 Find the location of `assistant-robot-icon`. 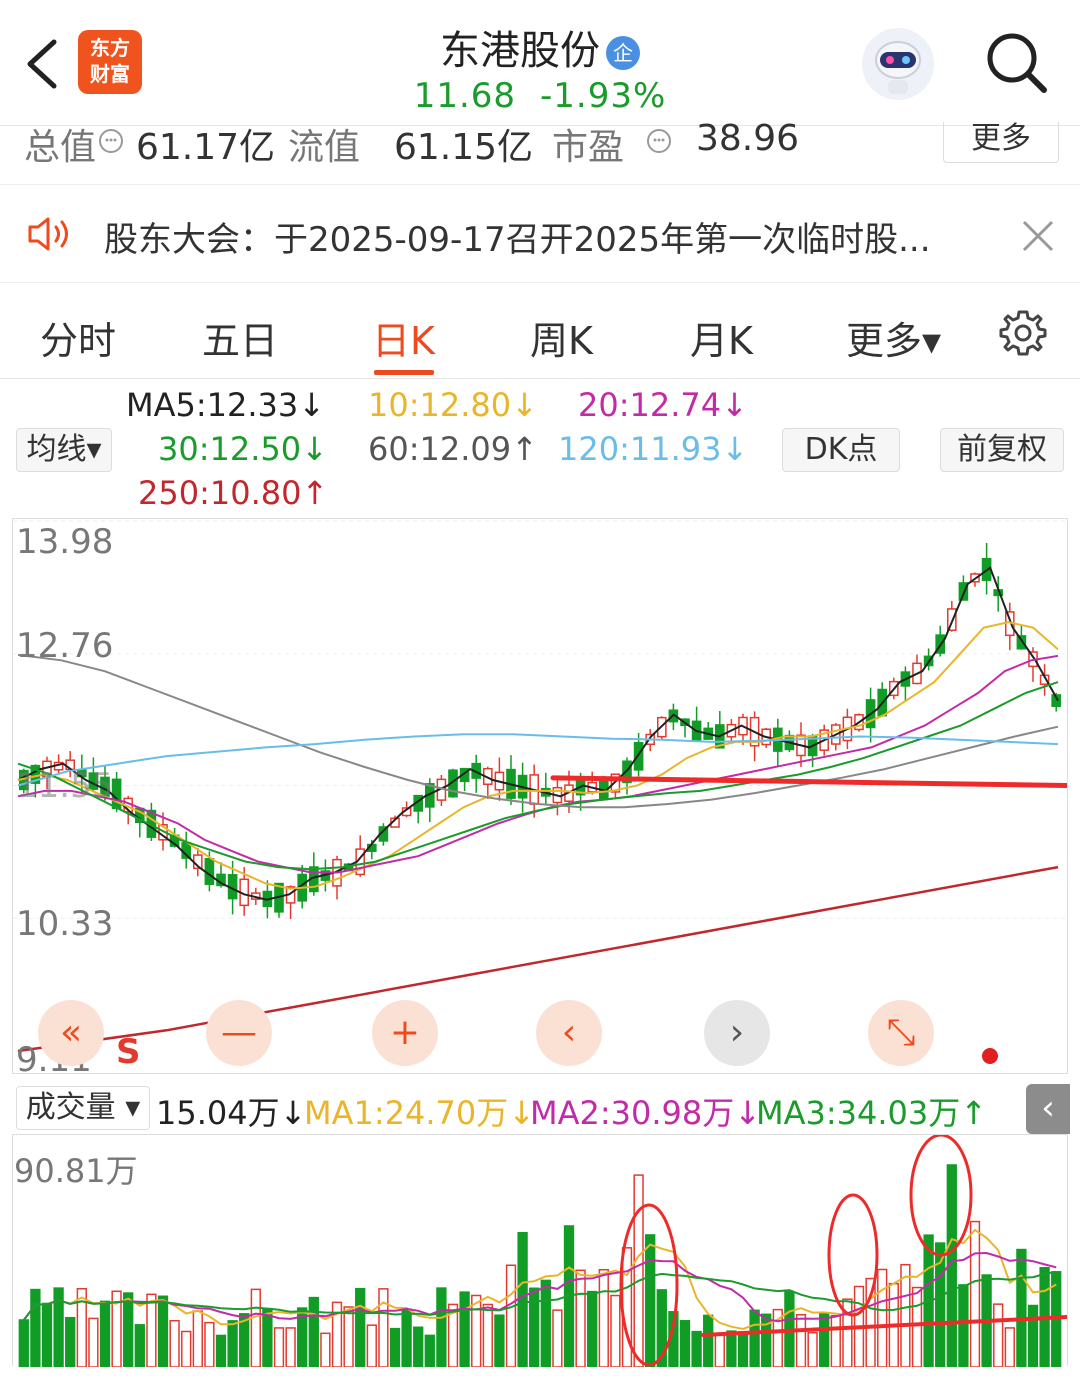

assistant-robot-icon is located at coordinates (898, 64).